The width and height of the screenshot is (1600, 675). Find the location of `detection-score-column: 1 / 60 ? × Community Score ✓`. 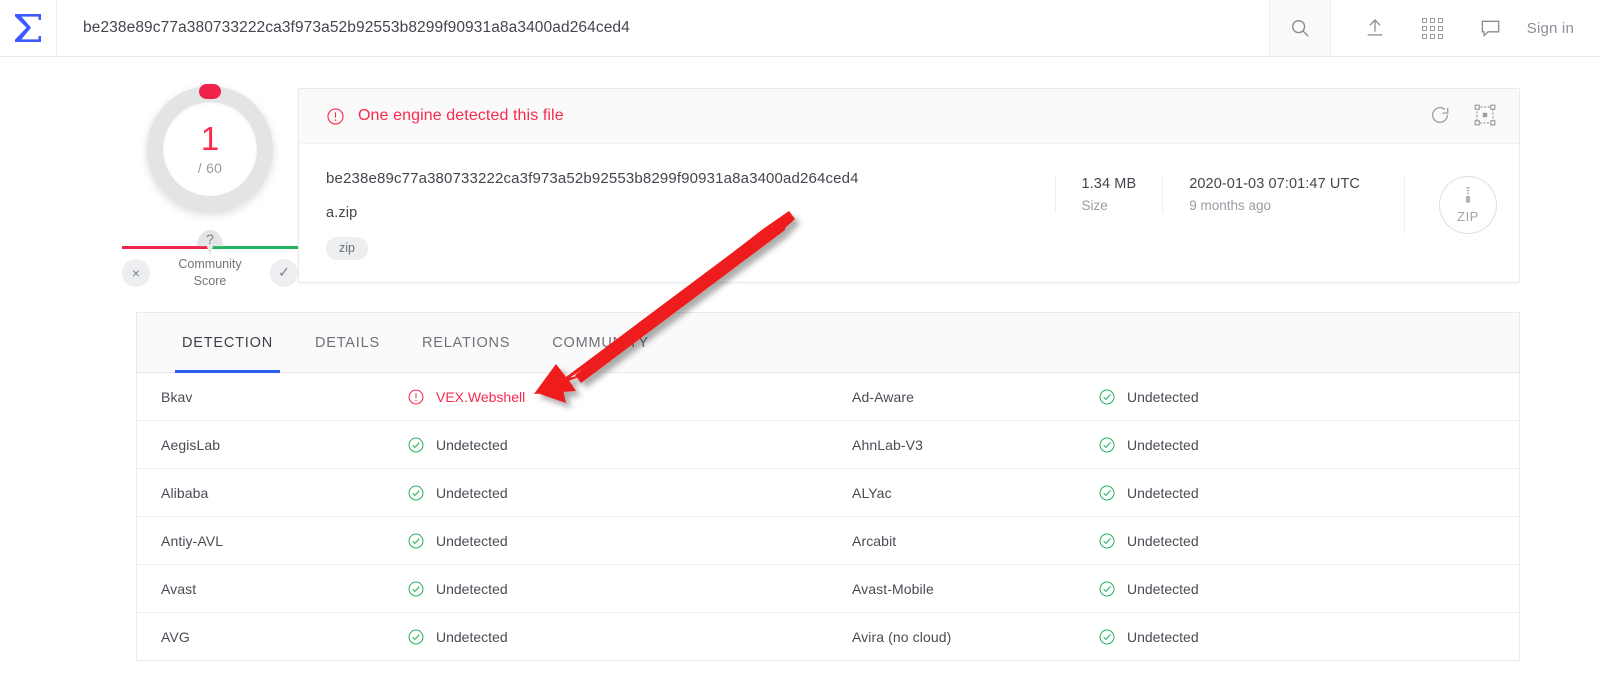

detection-score-column: 1 / 60 ? × Community Score ✓ is located at coordinates (210, 181).